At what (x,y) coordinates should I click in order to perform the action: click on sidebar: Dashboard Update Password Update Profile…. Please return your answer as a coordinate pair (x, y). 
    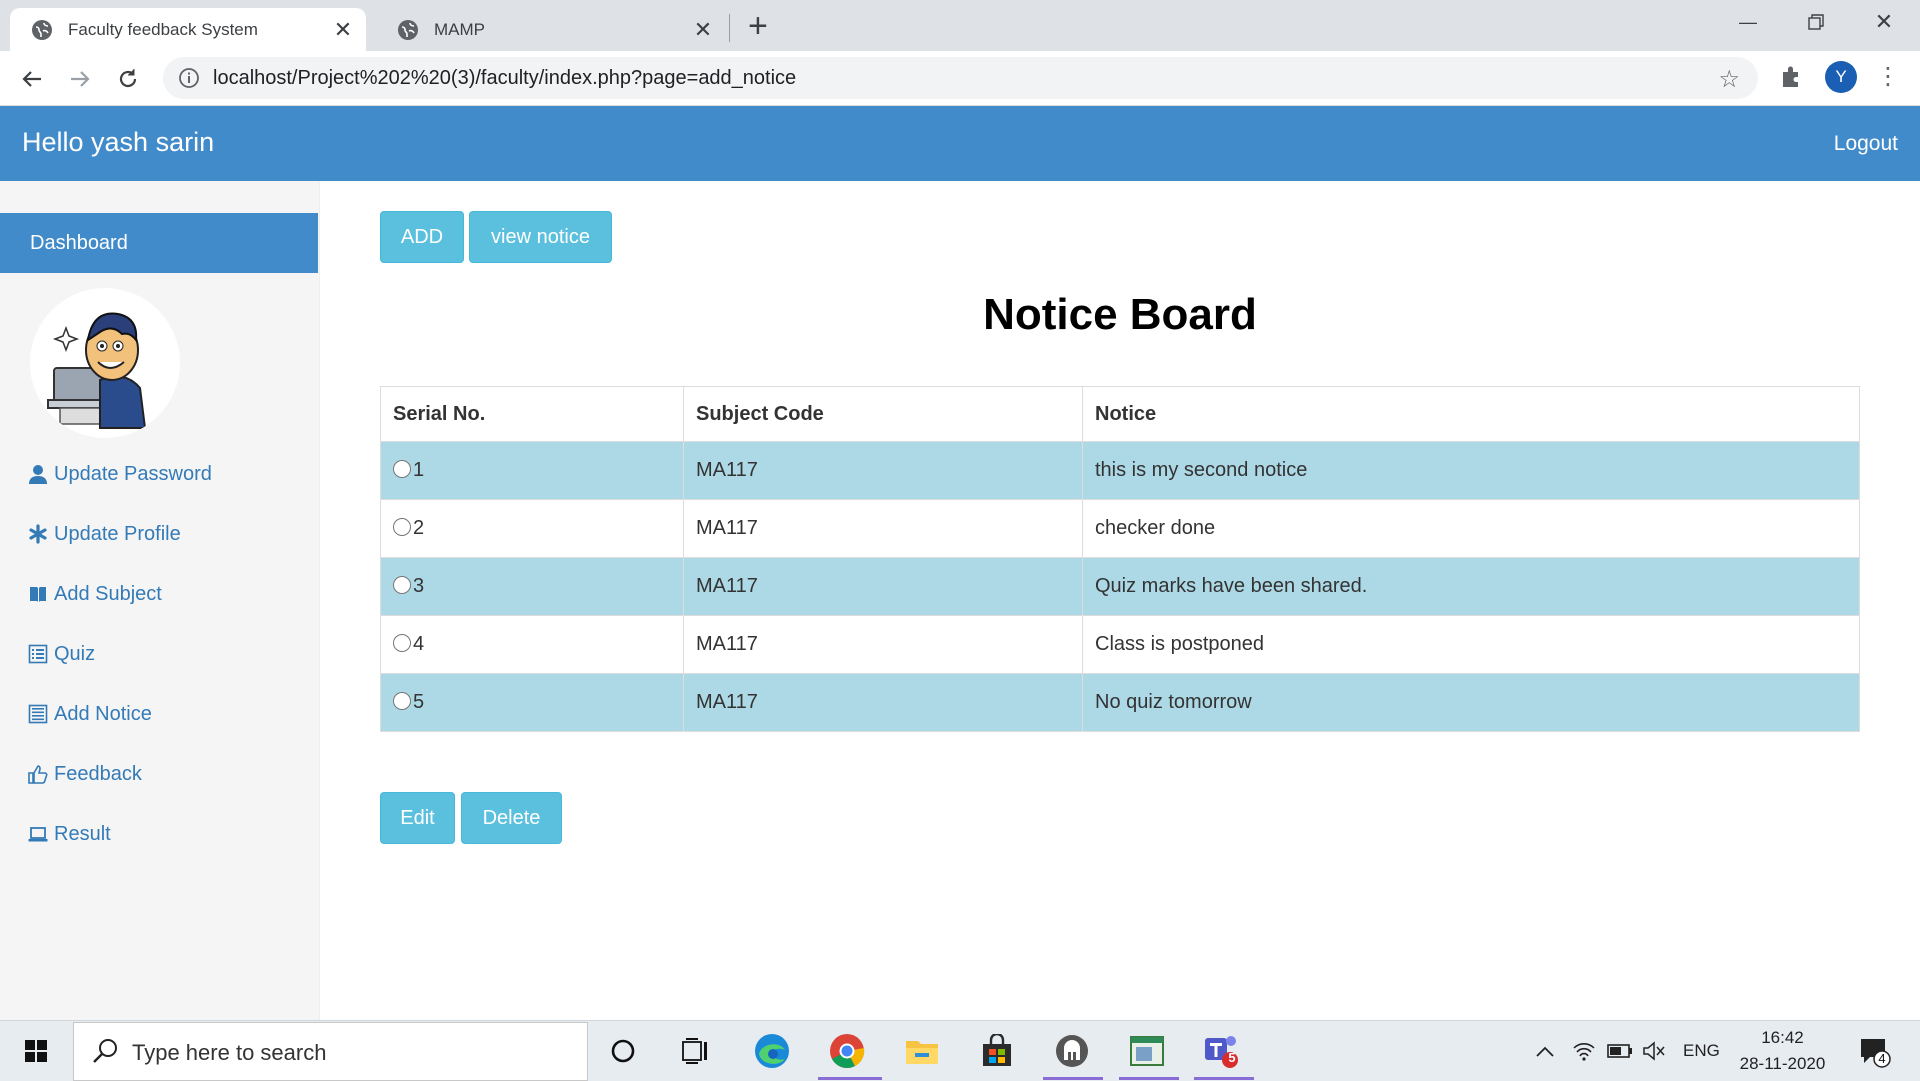
    Looking at the image, I should click on (160, 600).